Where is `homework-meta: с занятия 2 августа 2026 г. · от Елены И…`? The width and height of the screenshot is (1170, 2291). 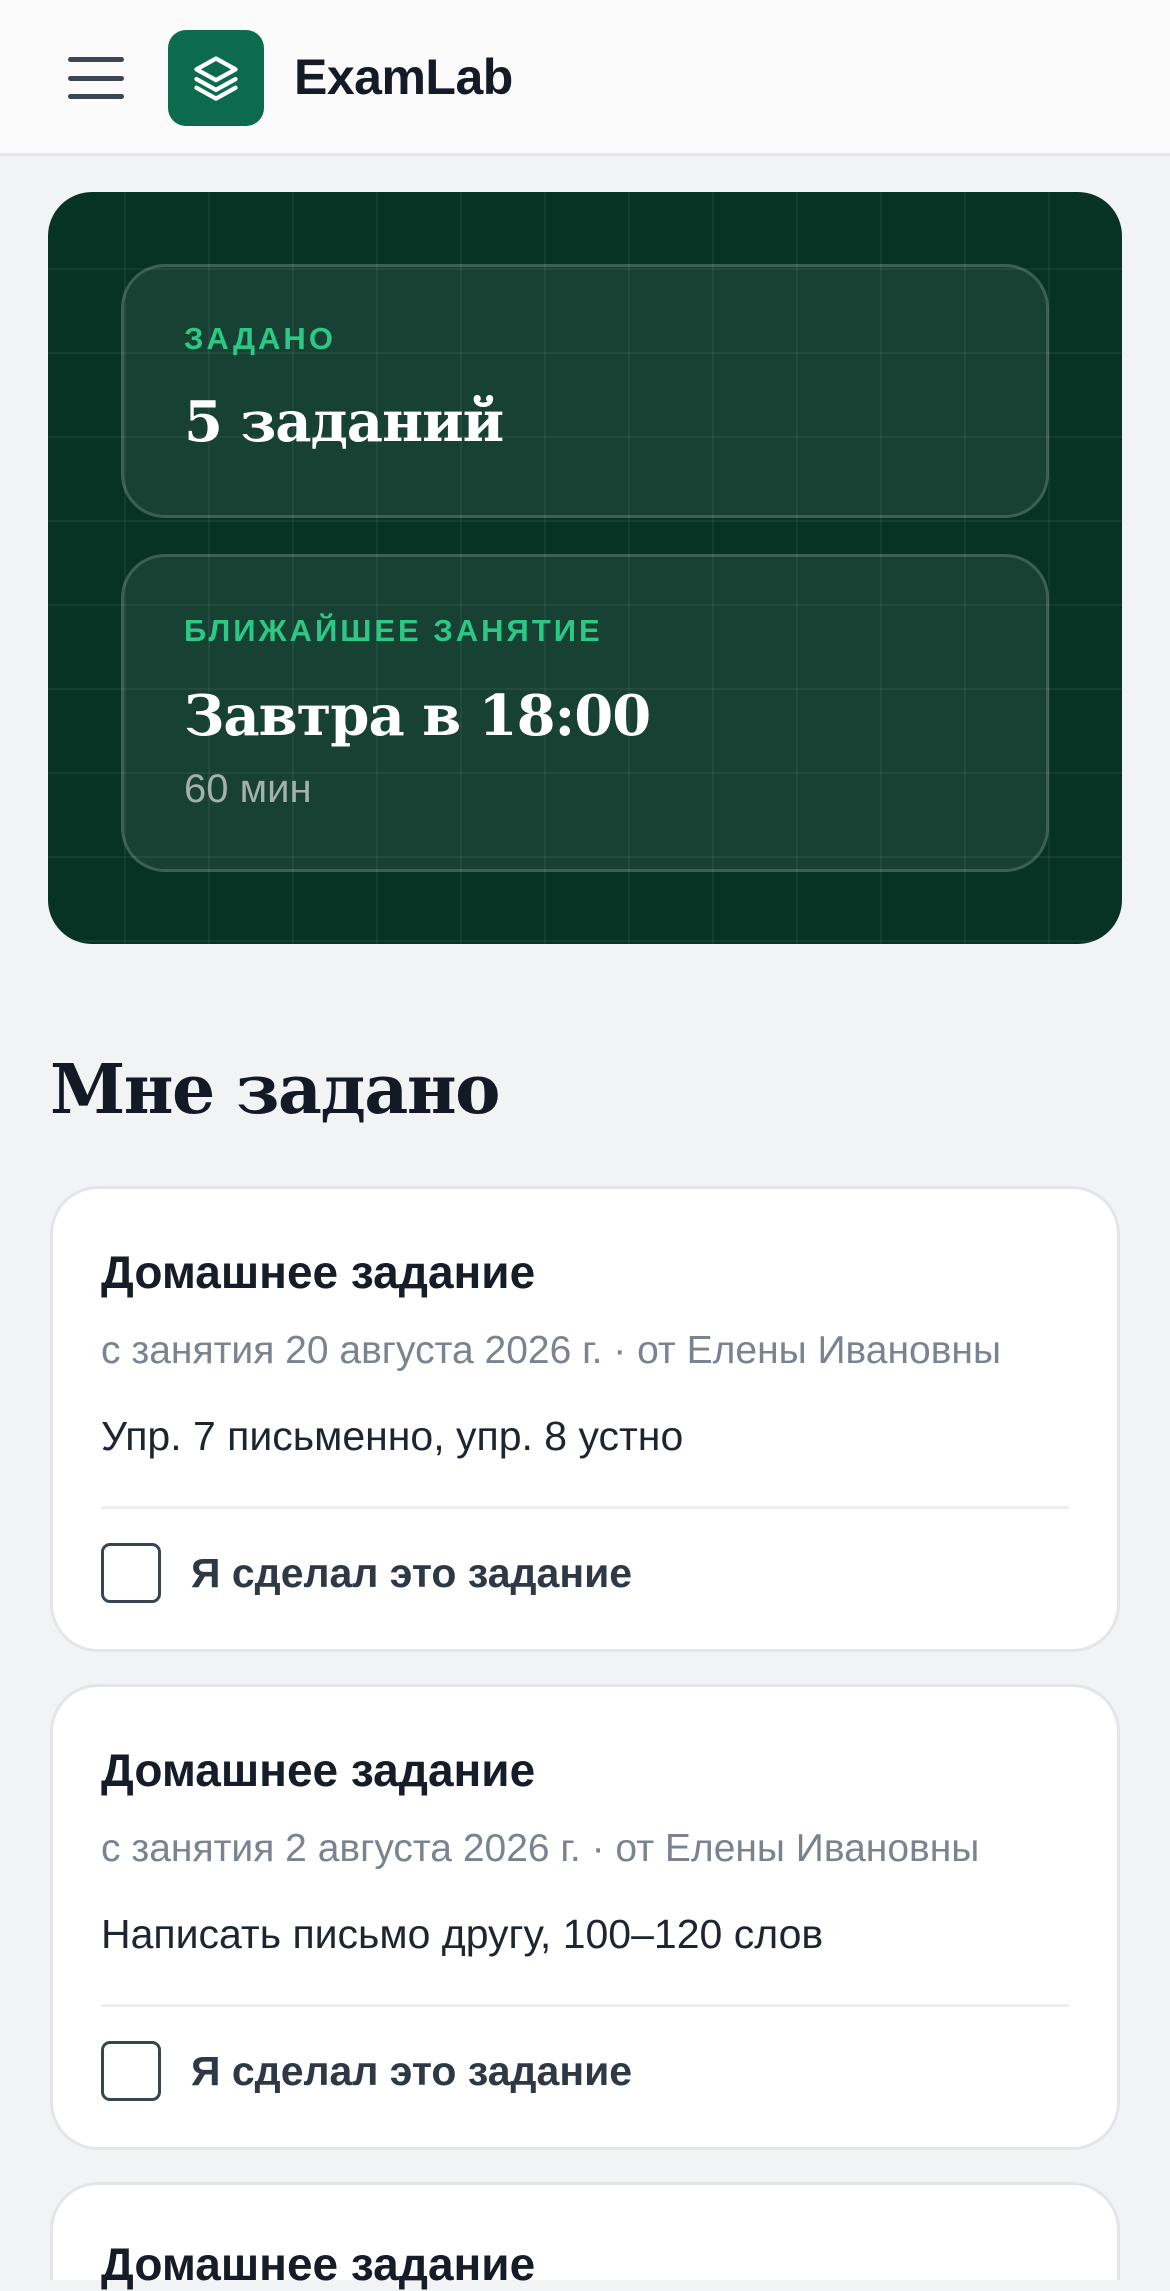 homework-meta: с занятия 2 августа 2026 г. · от Елены И… is located at coordinates (540, 1848).